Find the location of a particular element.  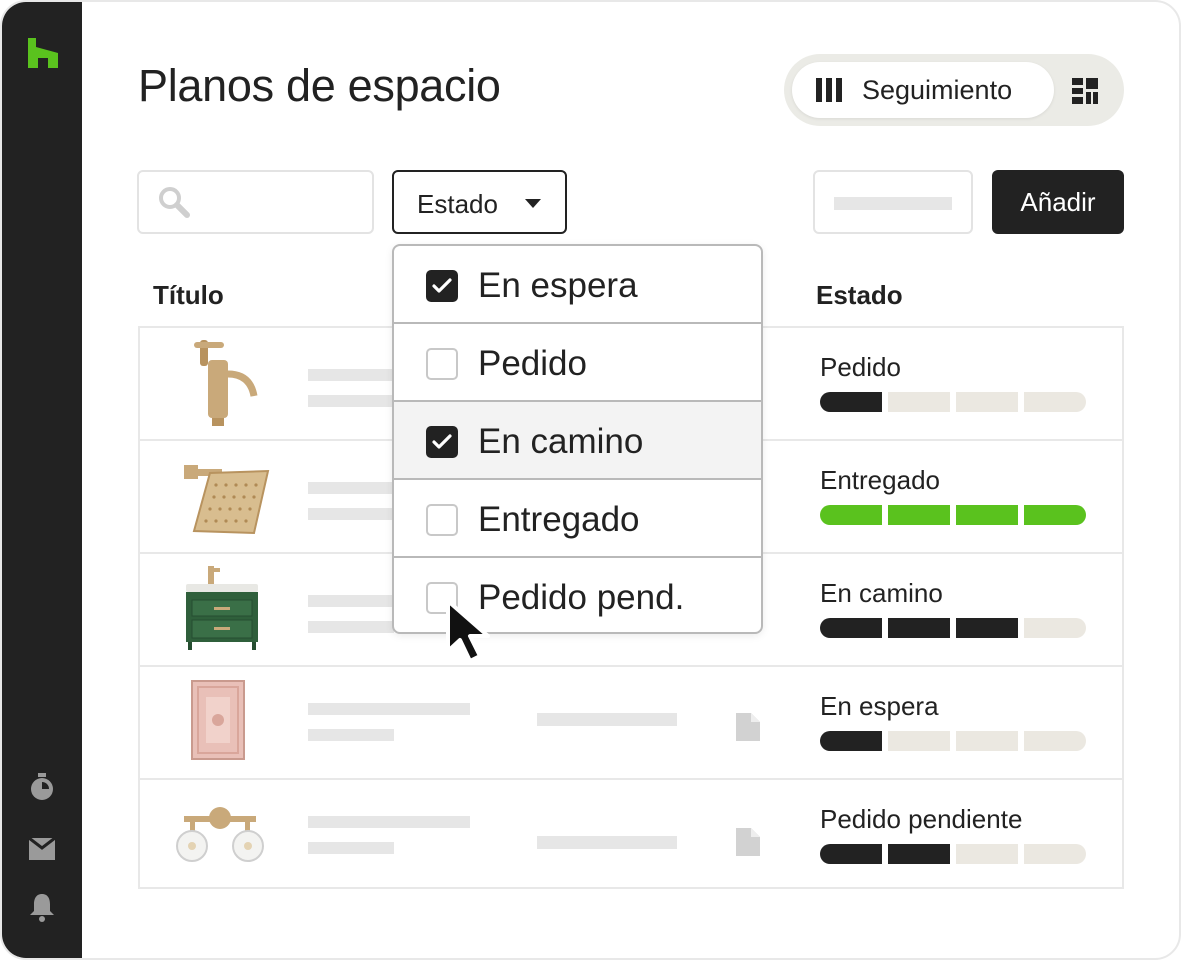

filter-option-label: Pedido pend. is located at coordinates (581, 597).